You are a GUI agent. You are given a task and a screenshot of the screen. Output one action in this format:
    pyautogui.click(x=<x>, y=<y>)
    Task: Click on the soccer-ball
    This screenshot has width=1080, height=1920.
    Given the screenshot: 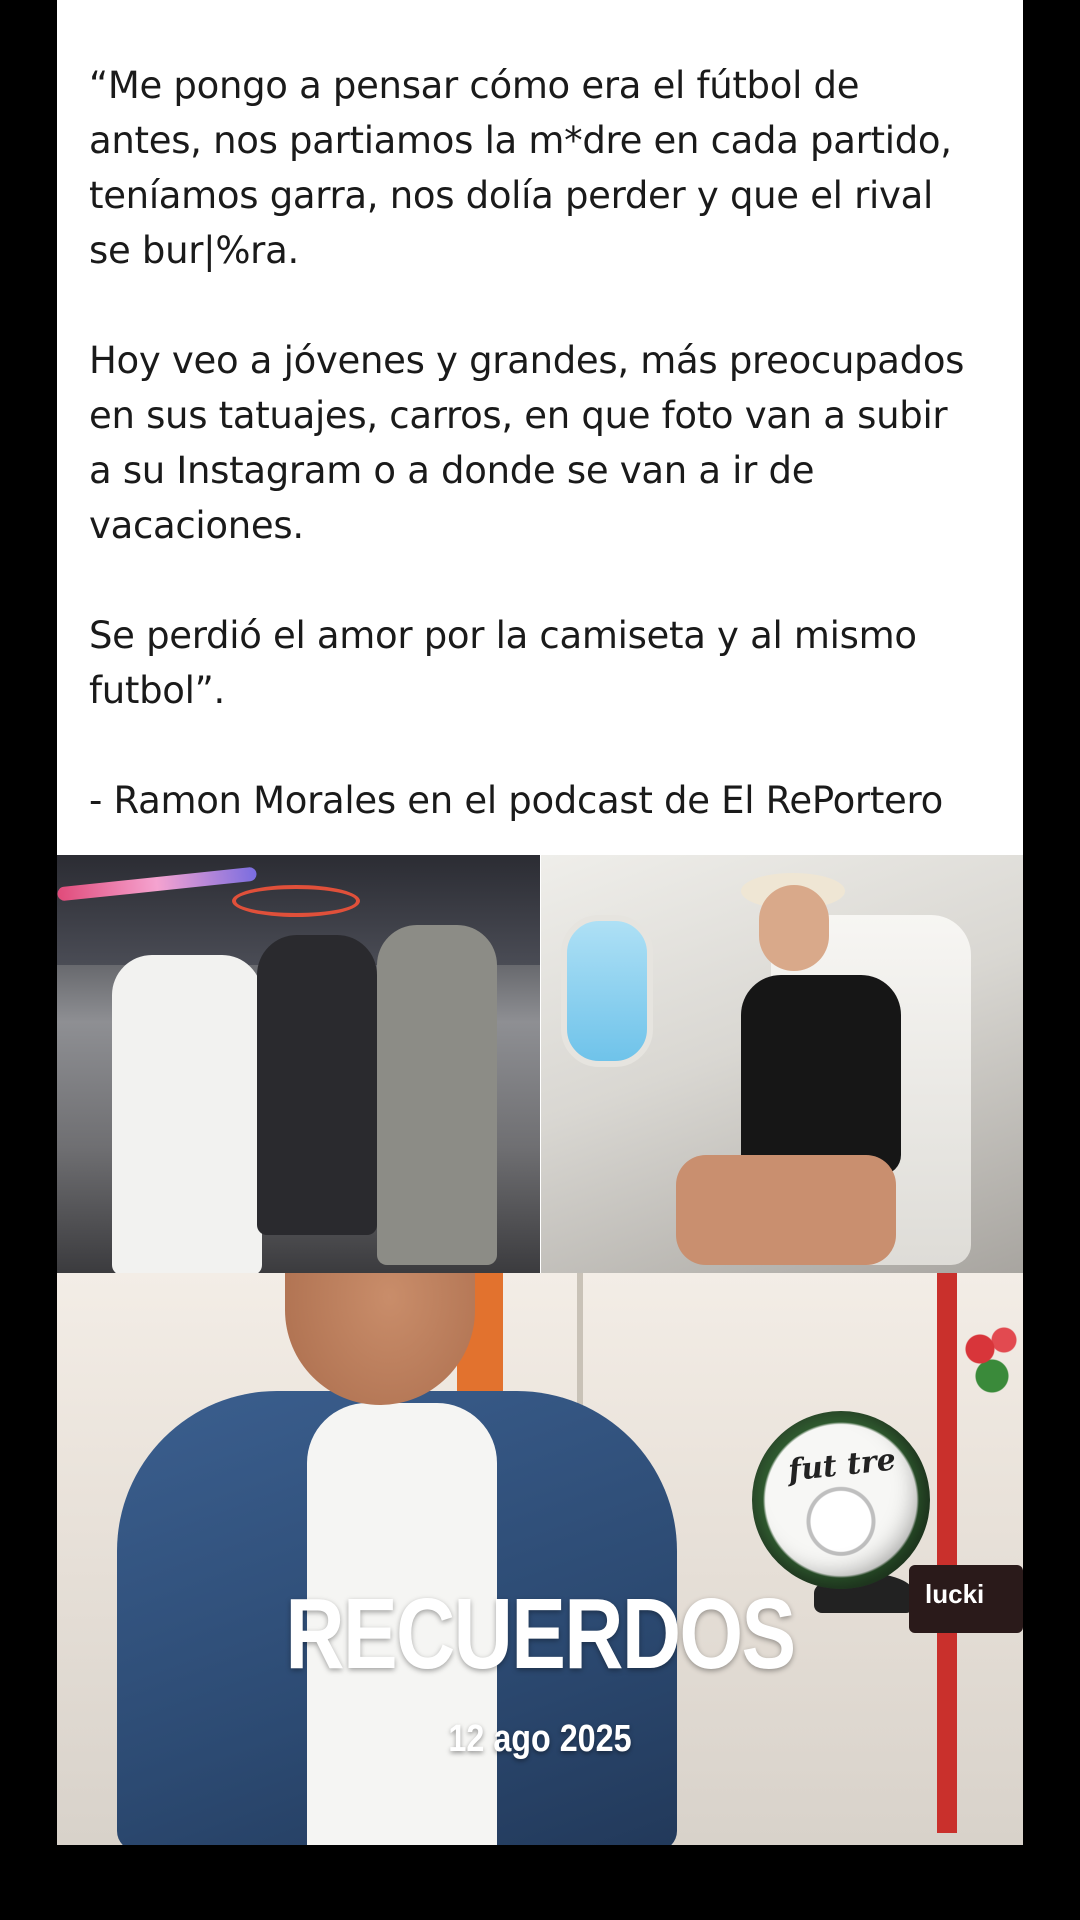 What is the action you would take?
    pyautogui.click(x=841, y=1500)
    